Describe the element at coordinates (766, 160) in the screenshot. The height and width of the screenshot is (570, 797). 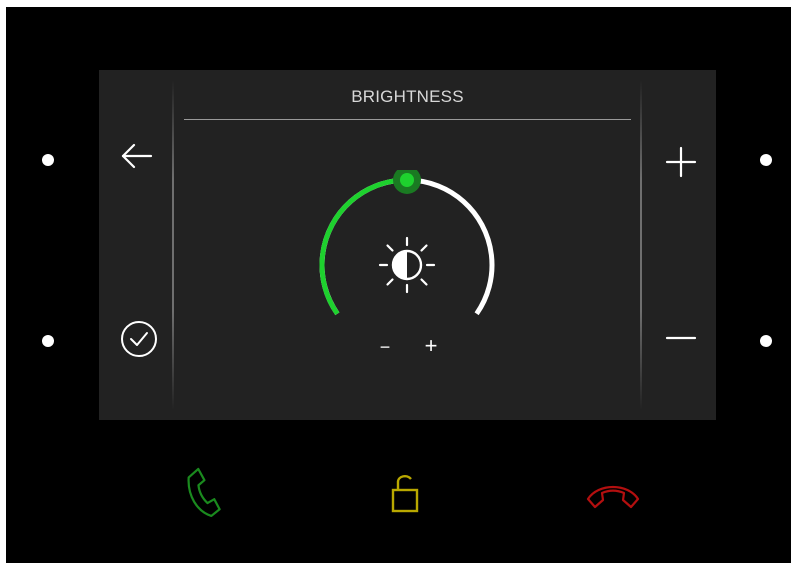
I see `right-top-indicator-dot` at that location.